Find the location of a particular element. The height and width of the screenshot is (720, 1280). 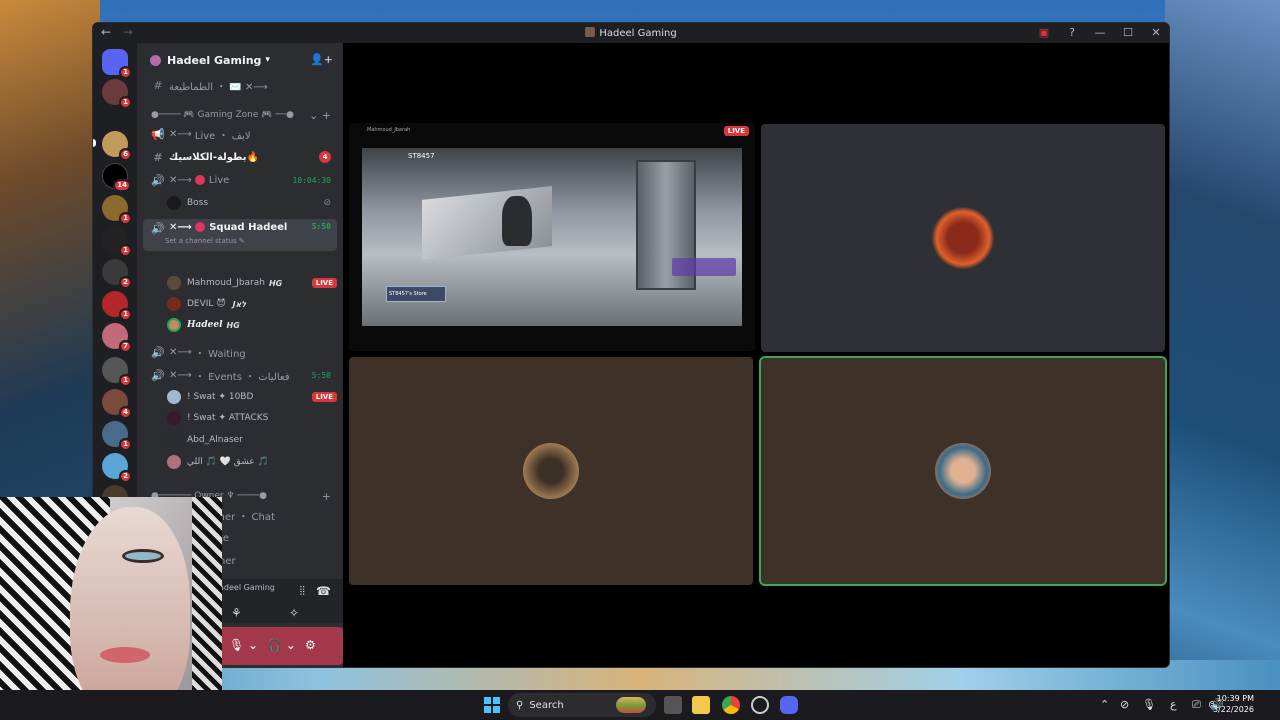

chevron-down-icon: ▾ is located at coordinates (267, 60).